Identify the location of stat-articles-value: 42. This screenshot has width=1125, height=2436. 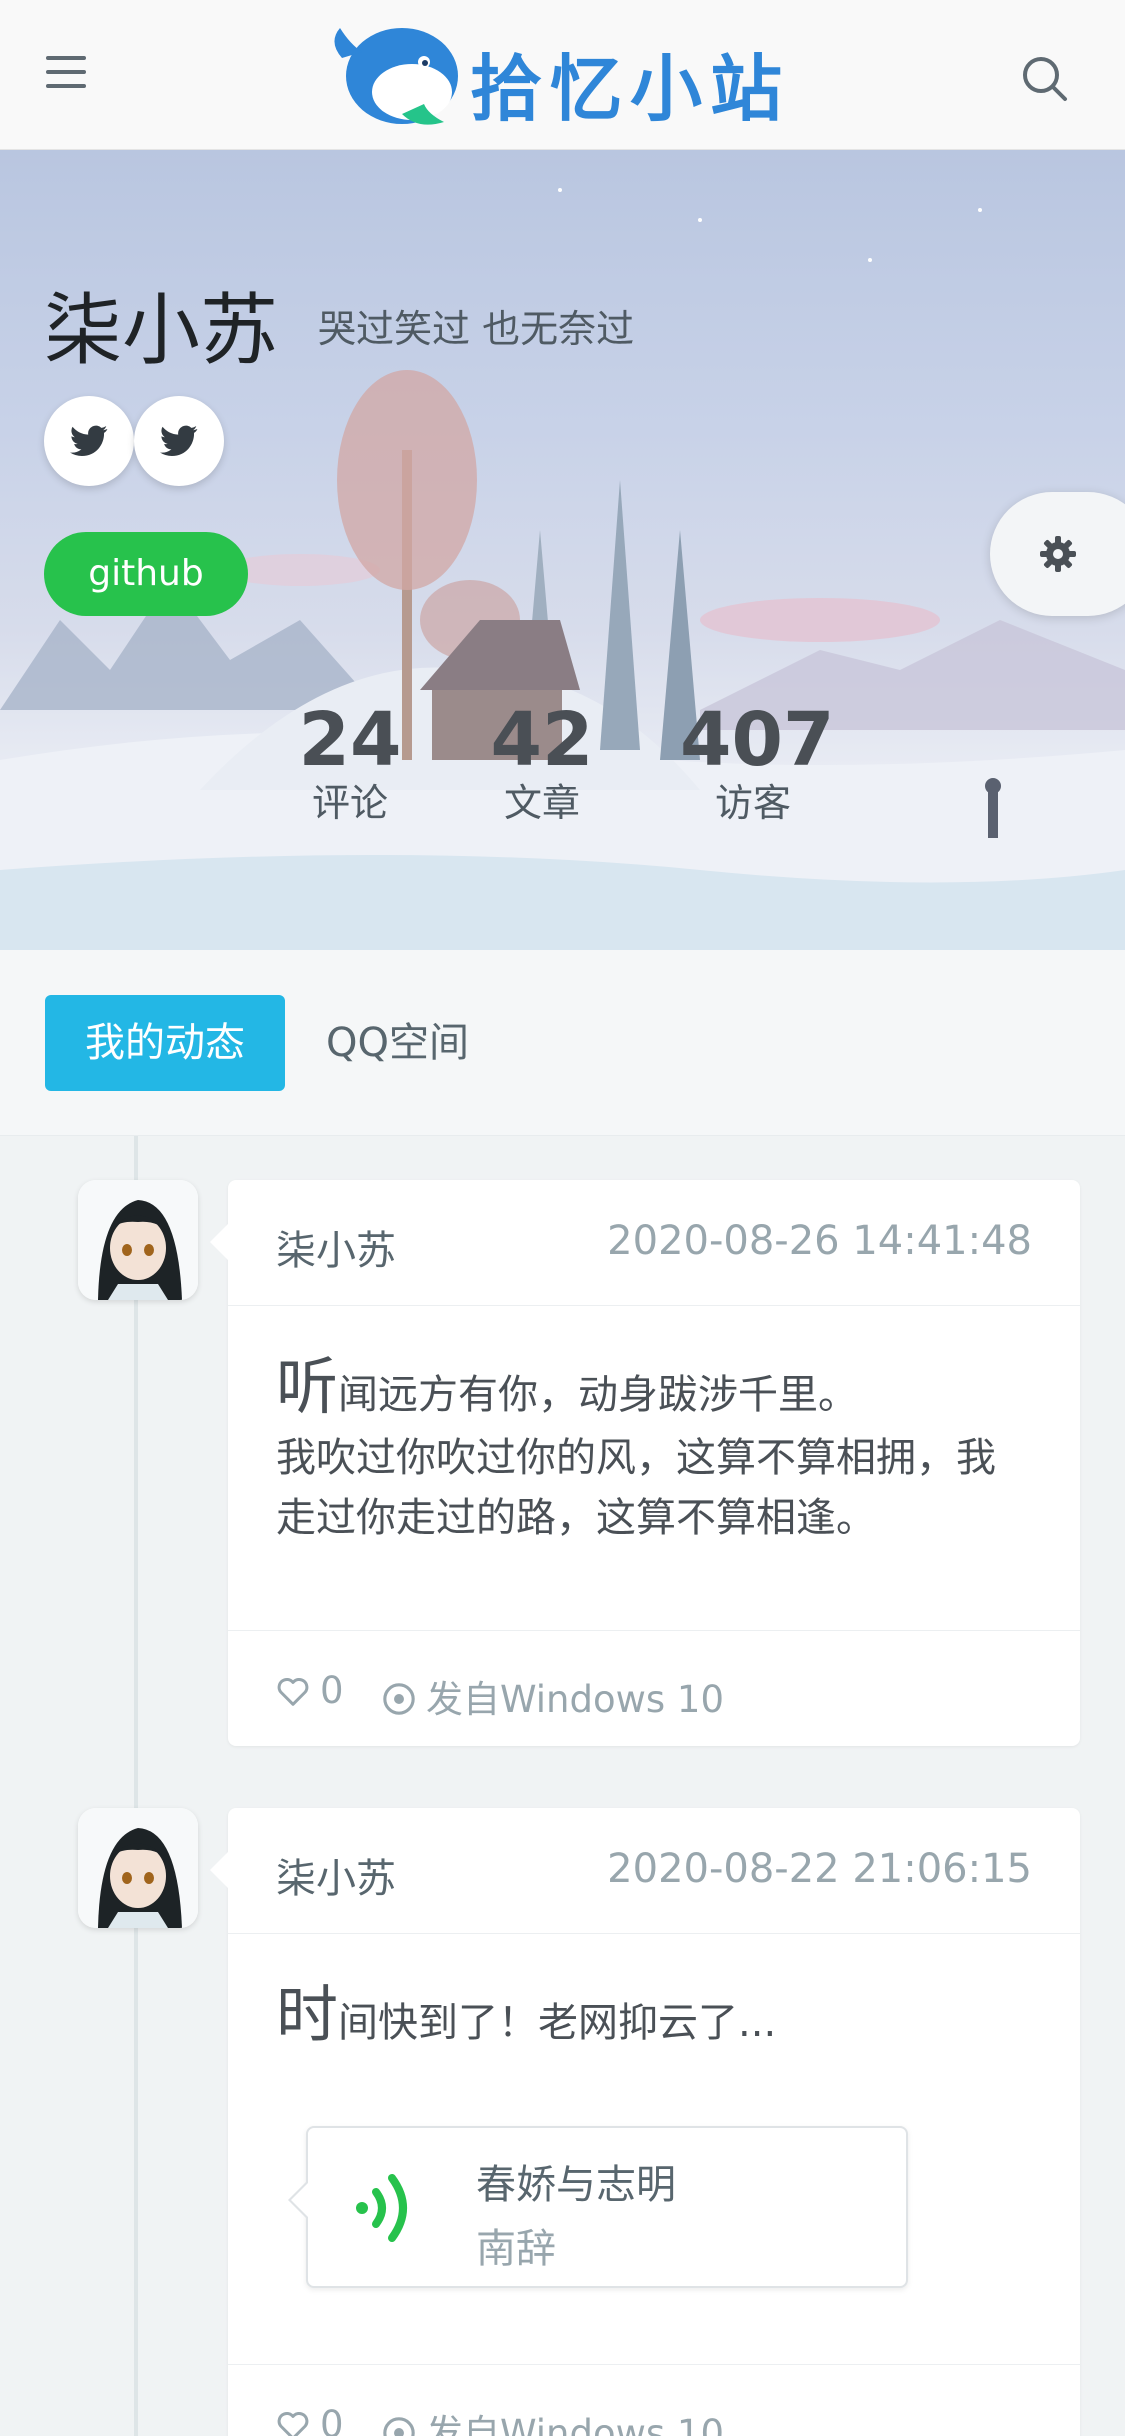
(542, 740).